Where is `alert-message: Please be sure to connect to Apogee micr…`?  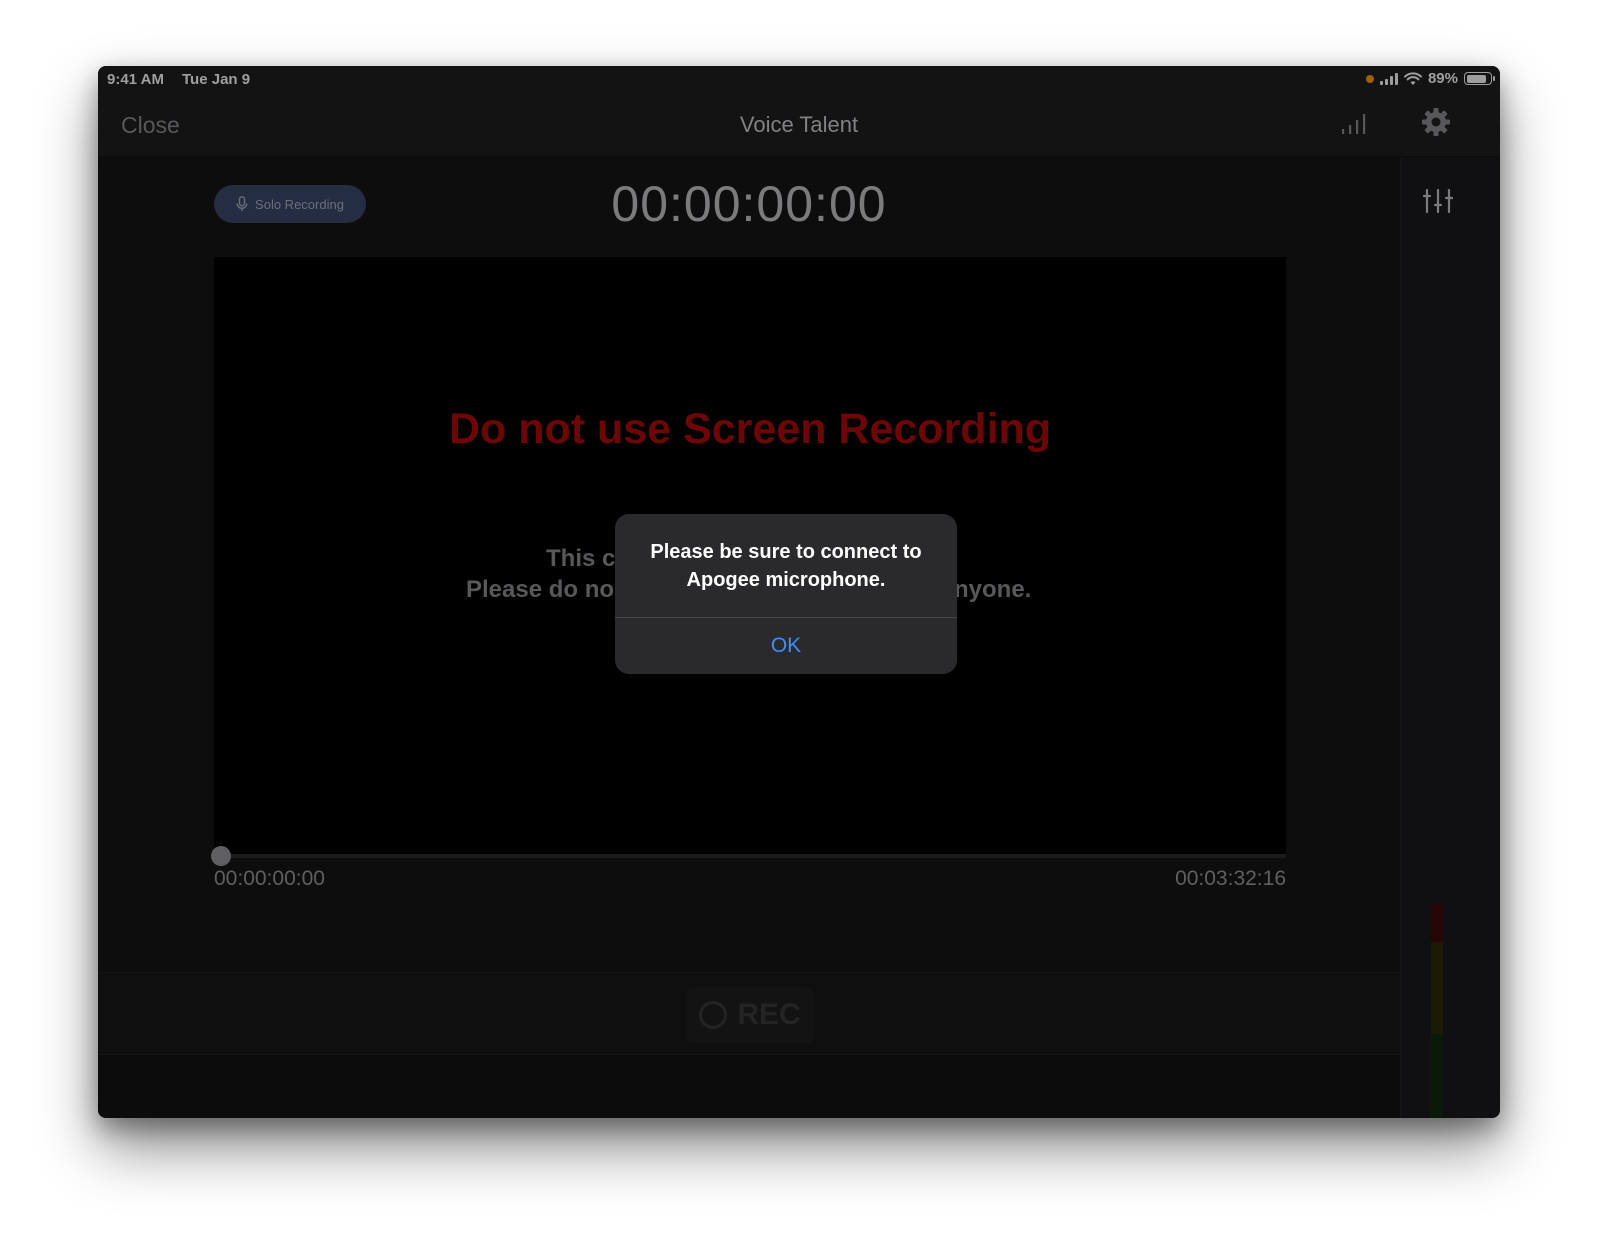 alert-message: Please be sure to connect to Apogee micr… is located at coordinates (786, 566).